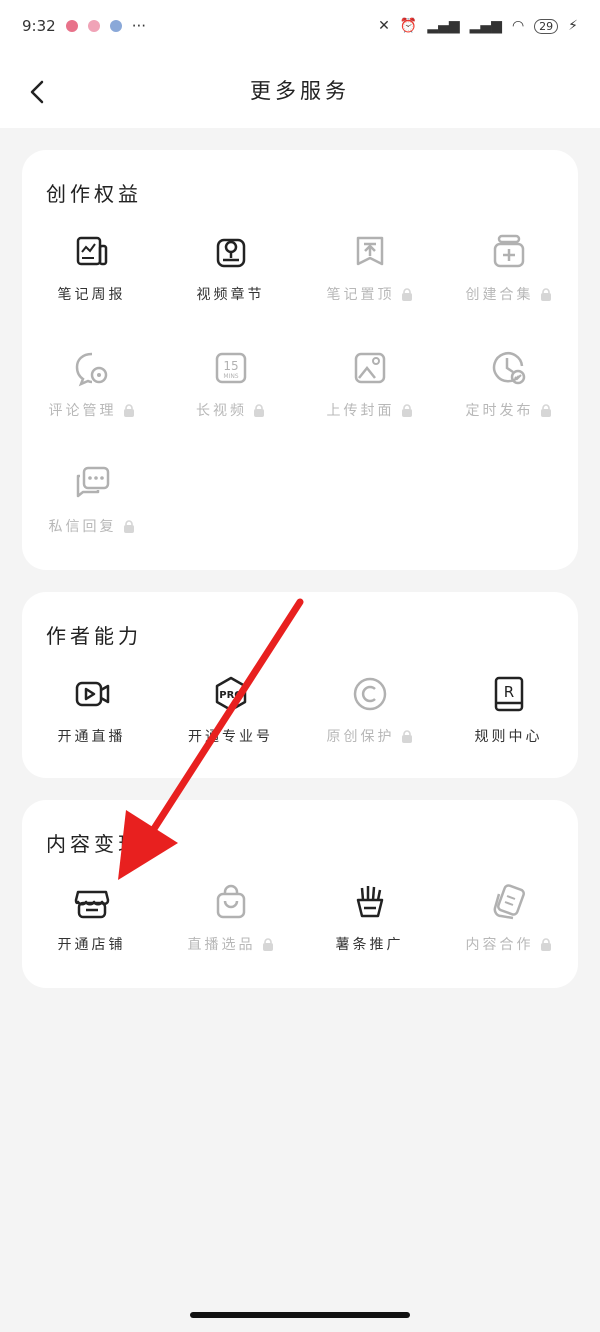 This screenshot has width=600, height=1332. What do you see at coordinates (518, 26) in the screenshot?
I see `wifi-icon: ◠` at bounding box center [518, 26].